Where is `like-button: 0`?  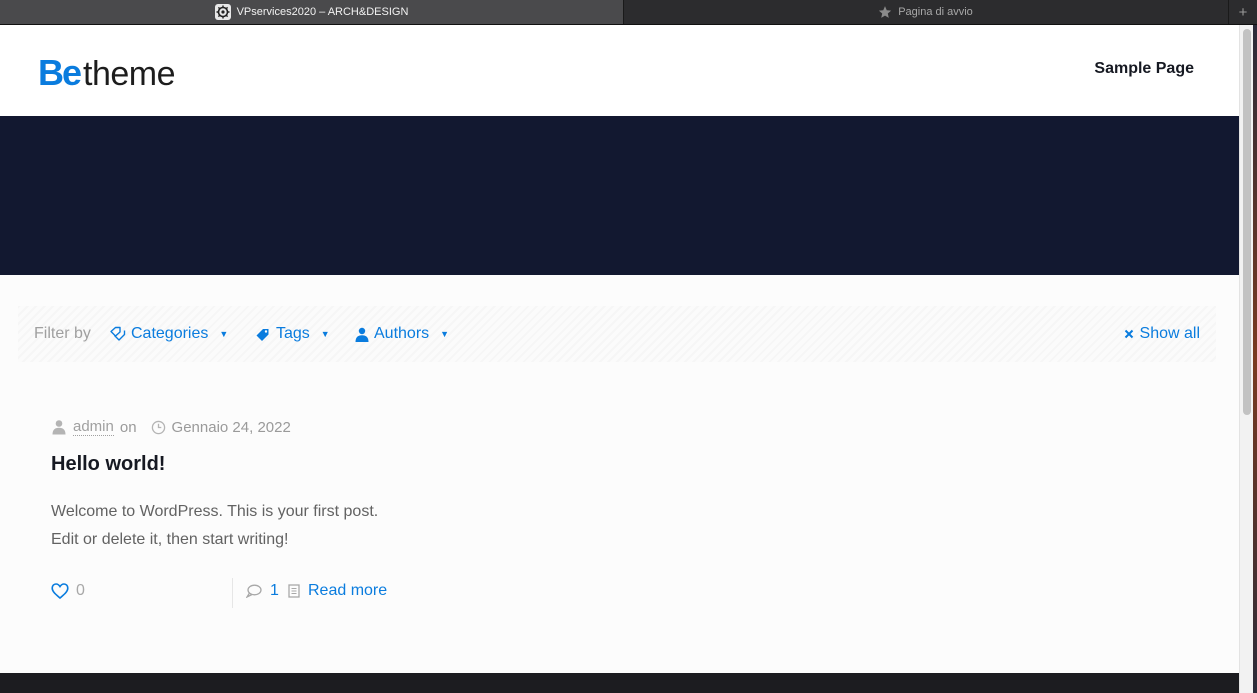 like-button: 0 is located at coordinates (68, 591).